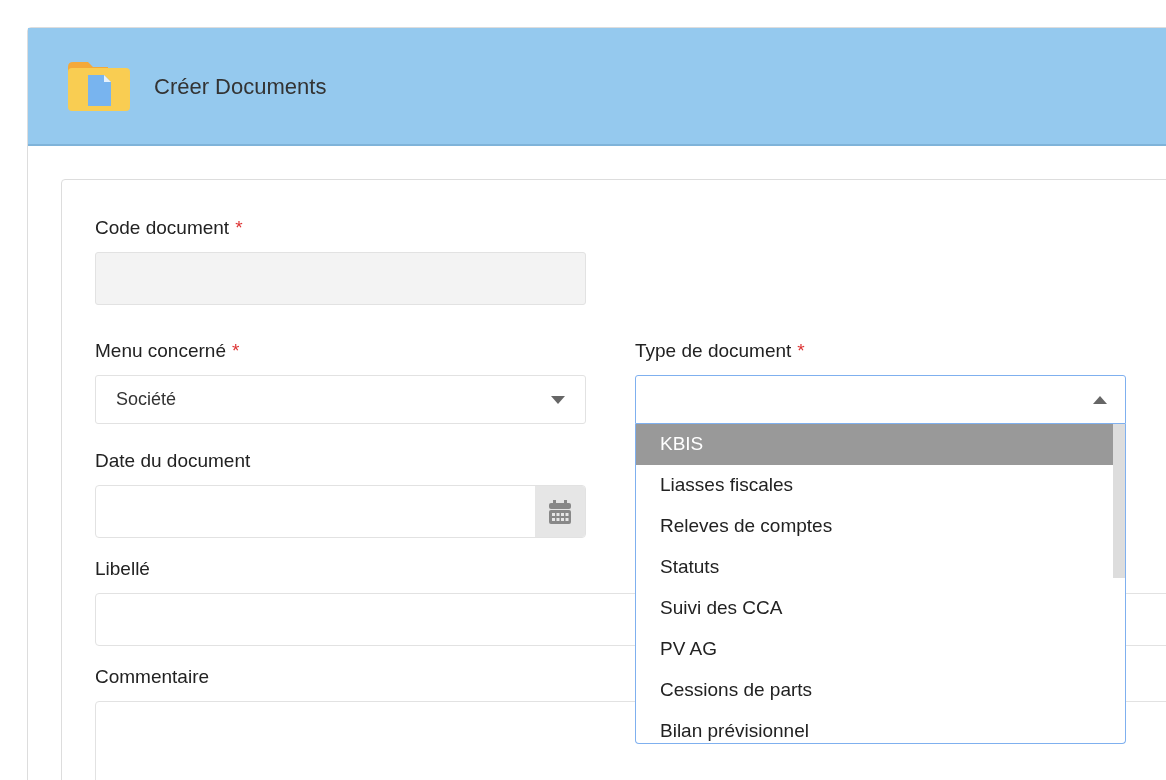  Describe the element at coordinates (152, 676) in the screenshot. I see `field-label: Commentaire` at that location.